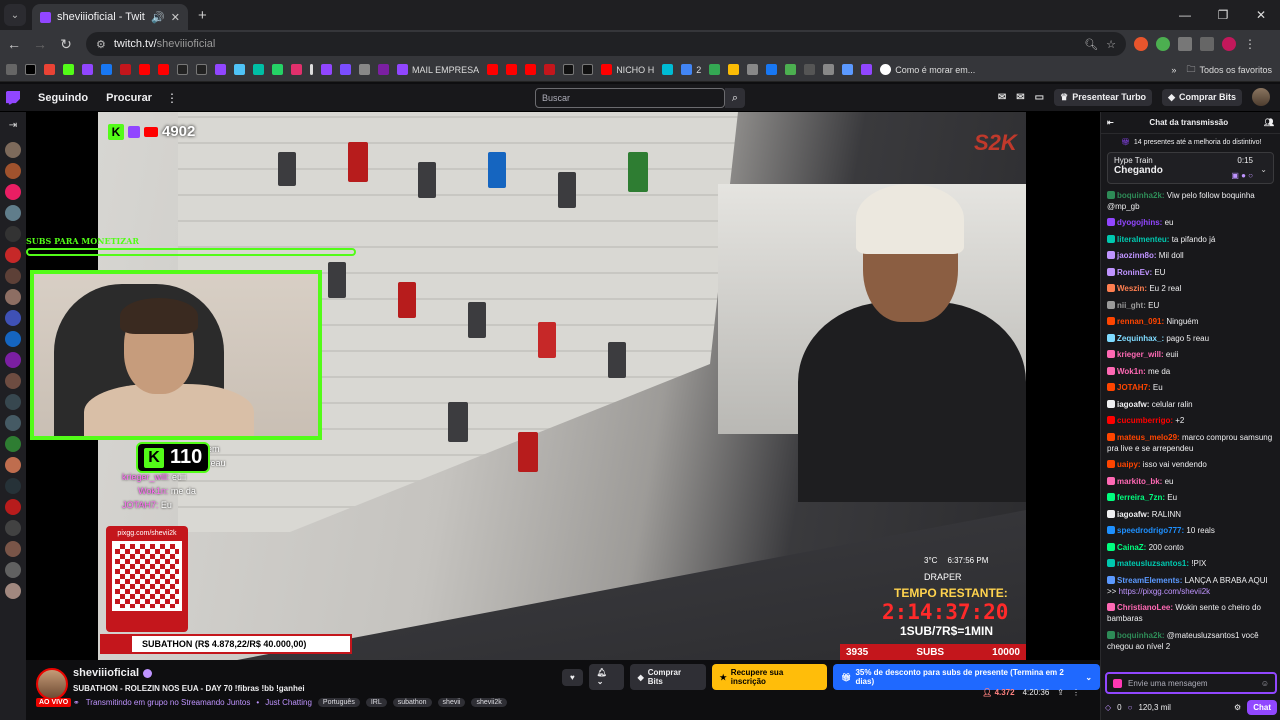 The height and width of the screenshot is (720, 1280). What do you see at coordinates (1261, 15) in the screenshot?
I see `close-window-button: ✕` at bounding box center [1261, 15].